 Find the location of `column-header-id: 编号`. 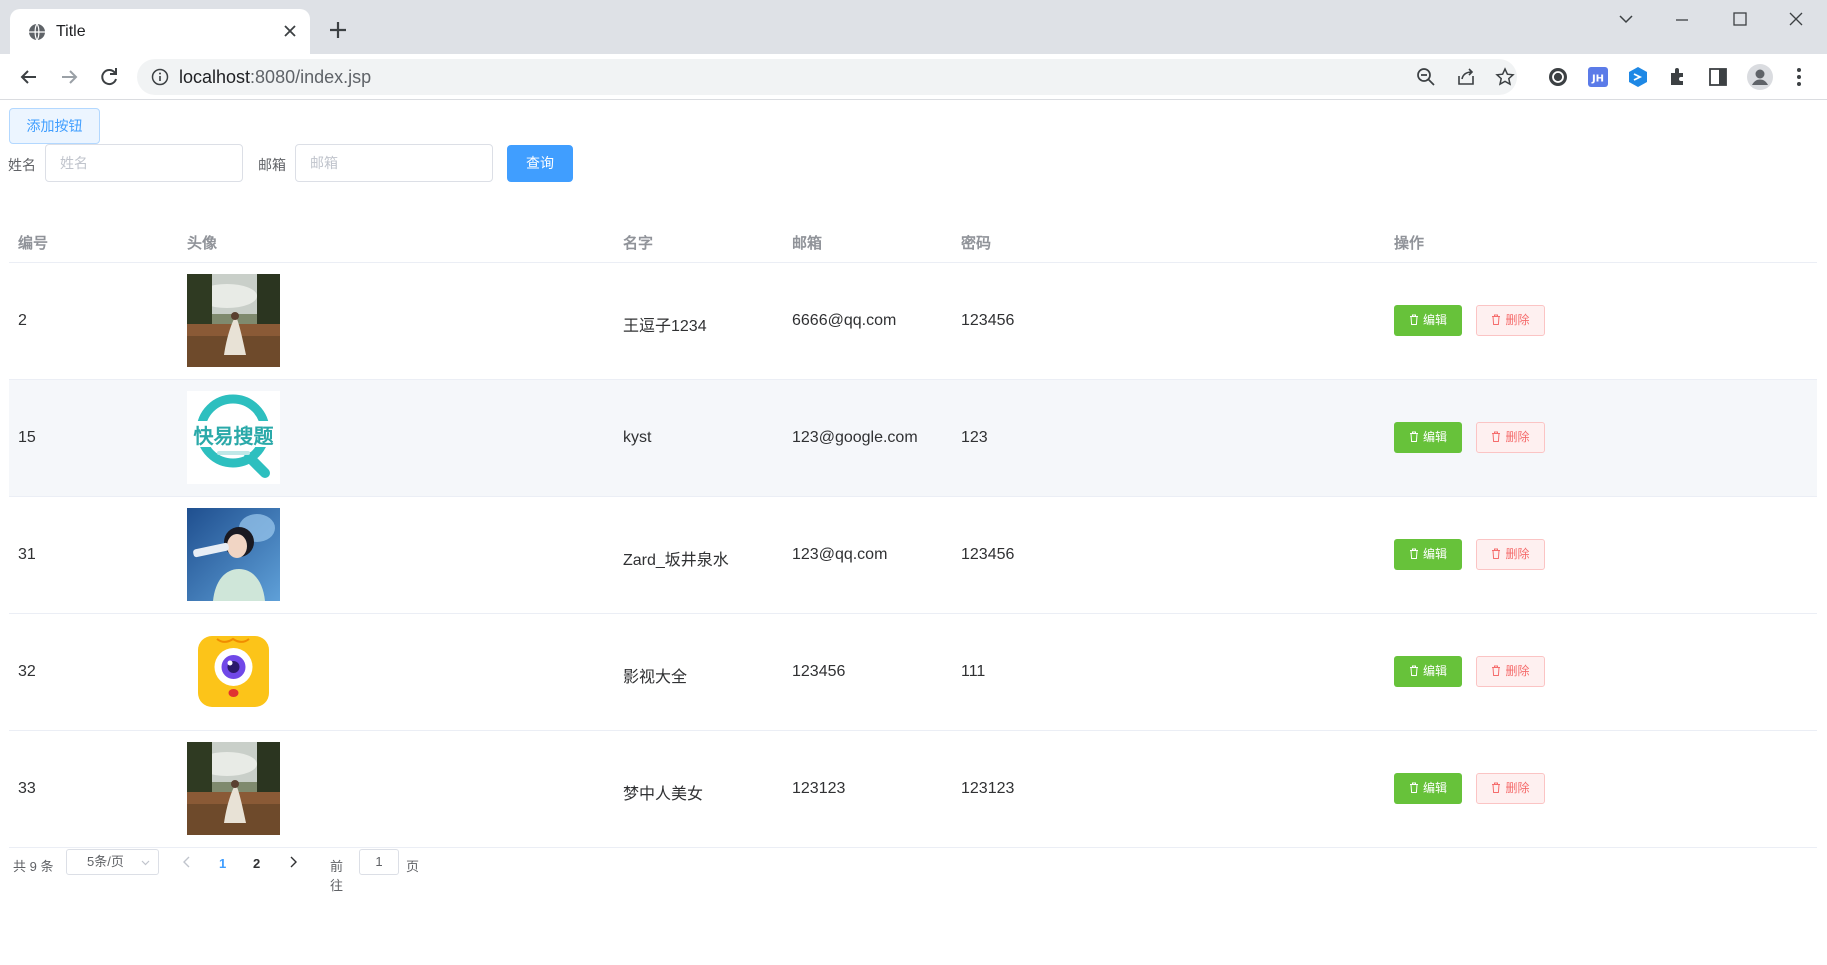

column-header-id: 编号 is located at coordinates (33, 243).